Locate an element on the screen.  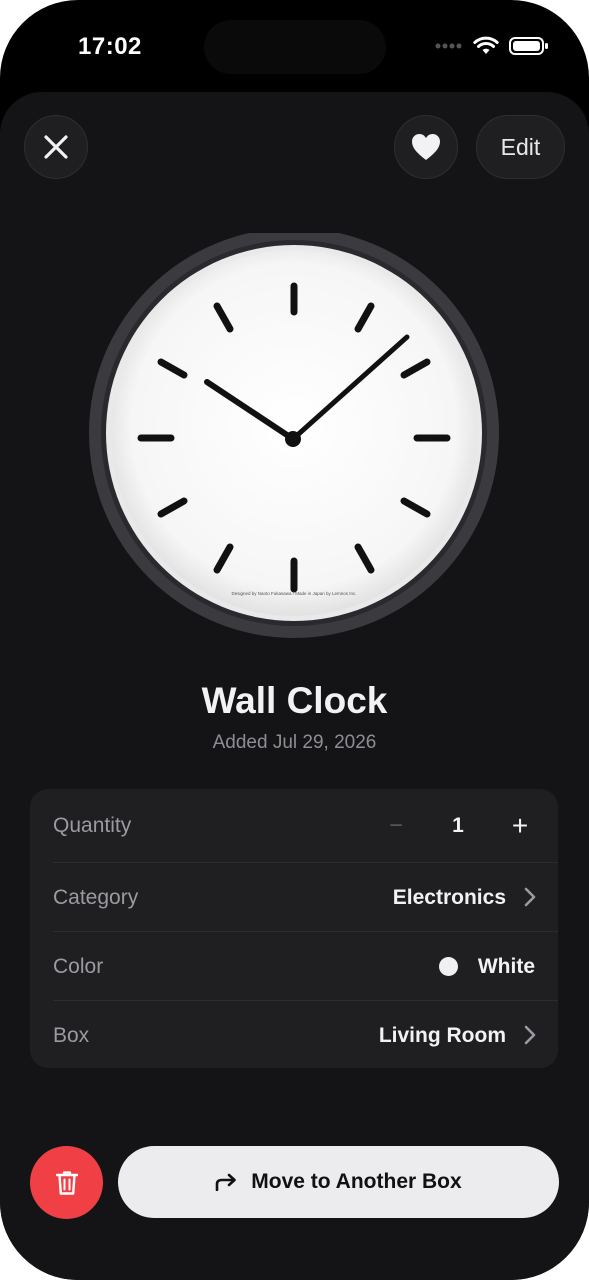
status-bar: 17:02 is located at coordinates (294, 46).